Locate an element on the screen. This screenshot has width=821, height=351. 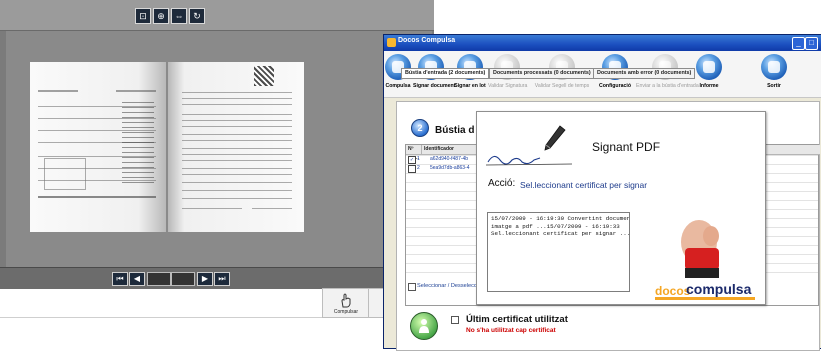
signature-scribble-icon is located at coordinates (529, 160).